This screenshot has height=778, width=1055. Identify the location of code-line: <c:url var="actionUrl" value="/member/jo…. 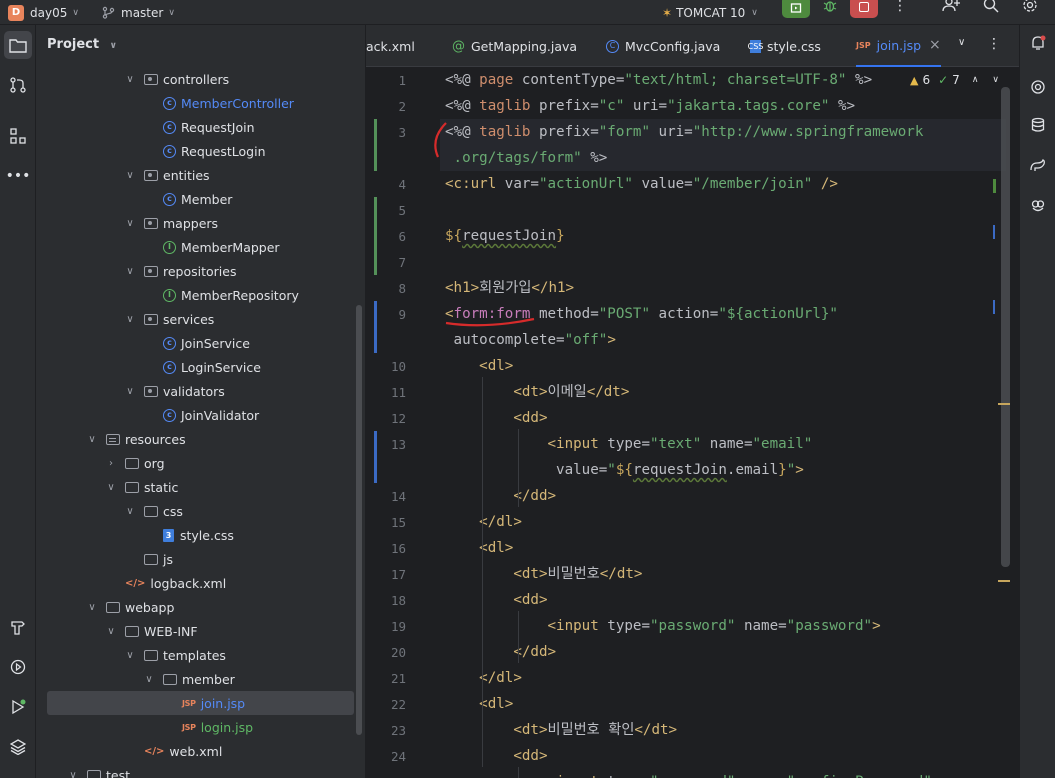
(641, 184).